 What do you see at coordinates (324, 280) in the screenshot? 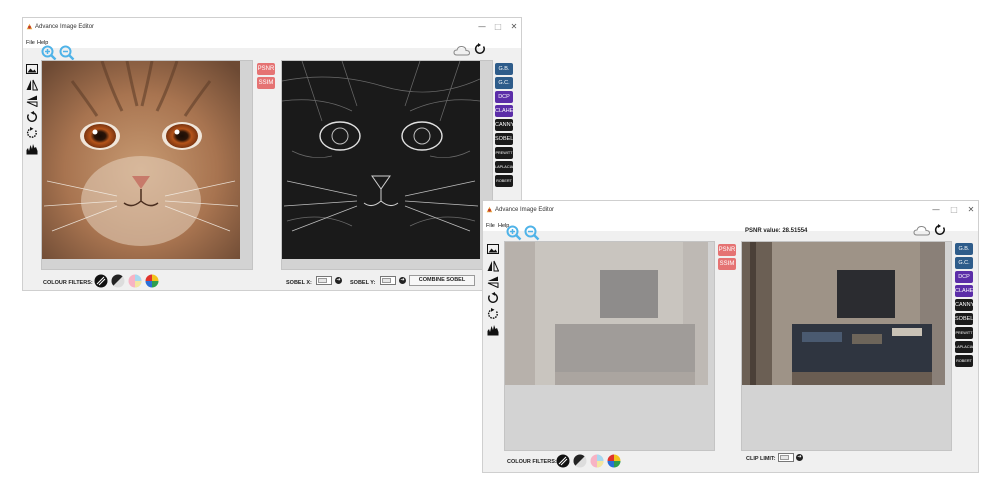
I see `sobel-x-input` at bounding box center [324, 280].